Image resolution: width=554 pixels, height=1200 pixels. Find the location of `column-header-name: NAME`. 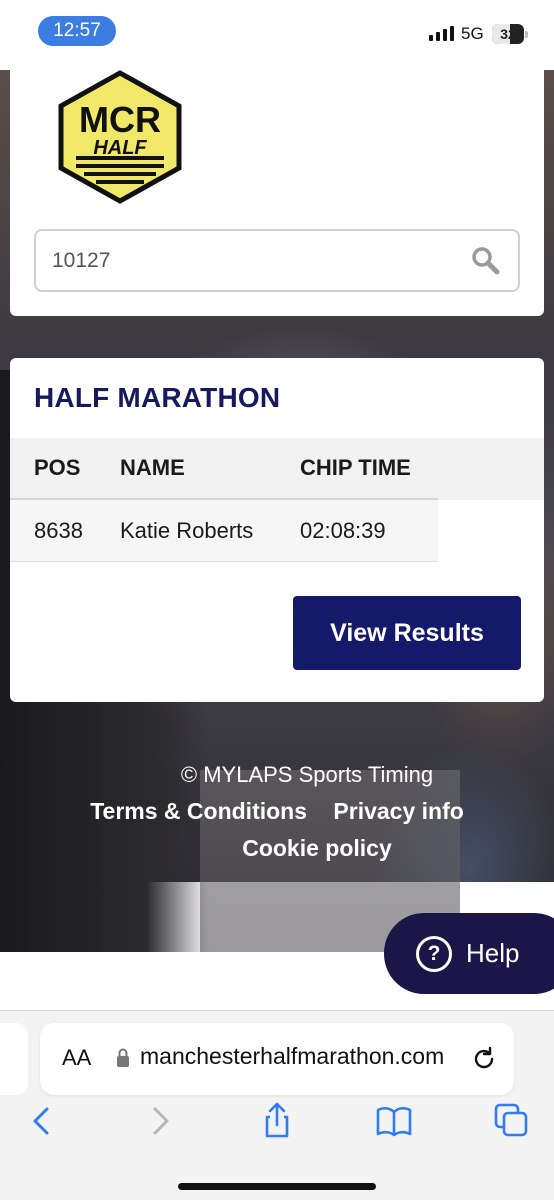

column-header-name: NAME is located at coordinates (152, 467).